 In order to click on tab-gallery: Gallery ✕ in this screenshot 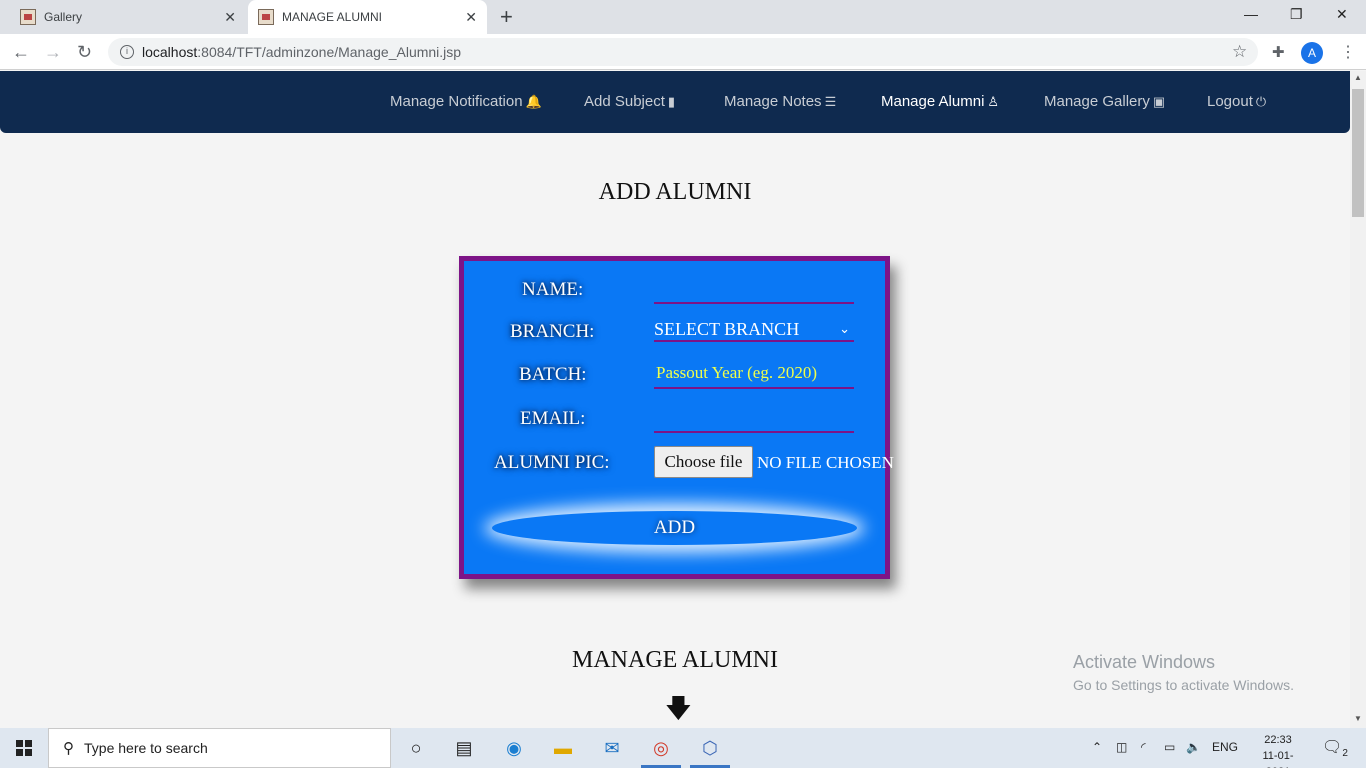, I will do `click(127, 17)`.